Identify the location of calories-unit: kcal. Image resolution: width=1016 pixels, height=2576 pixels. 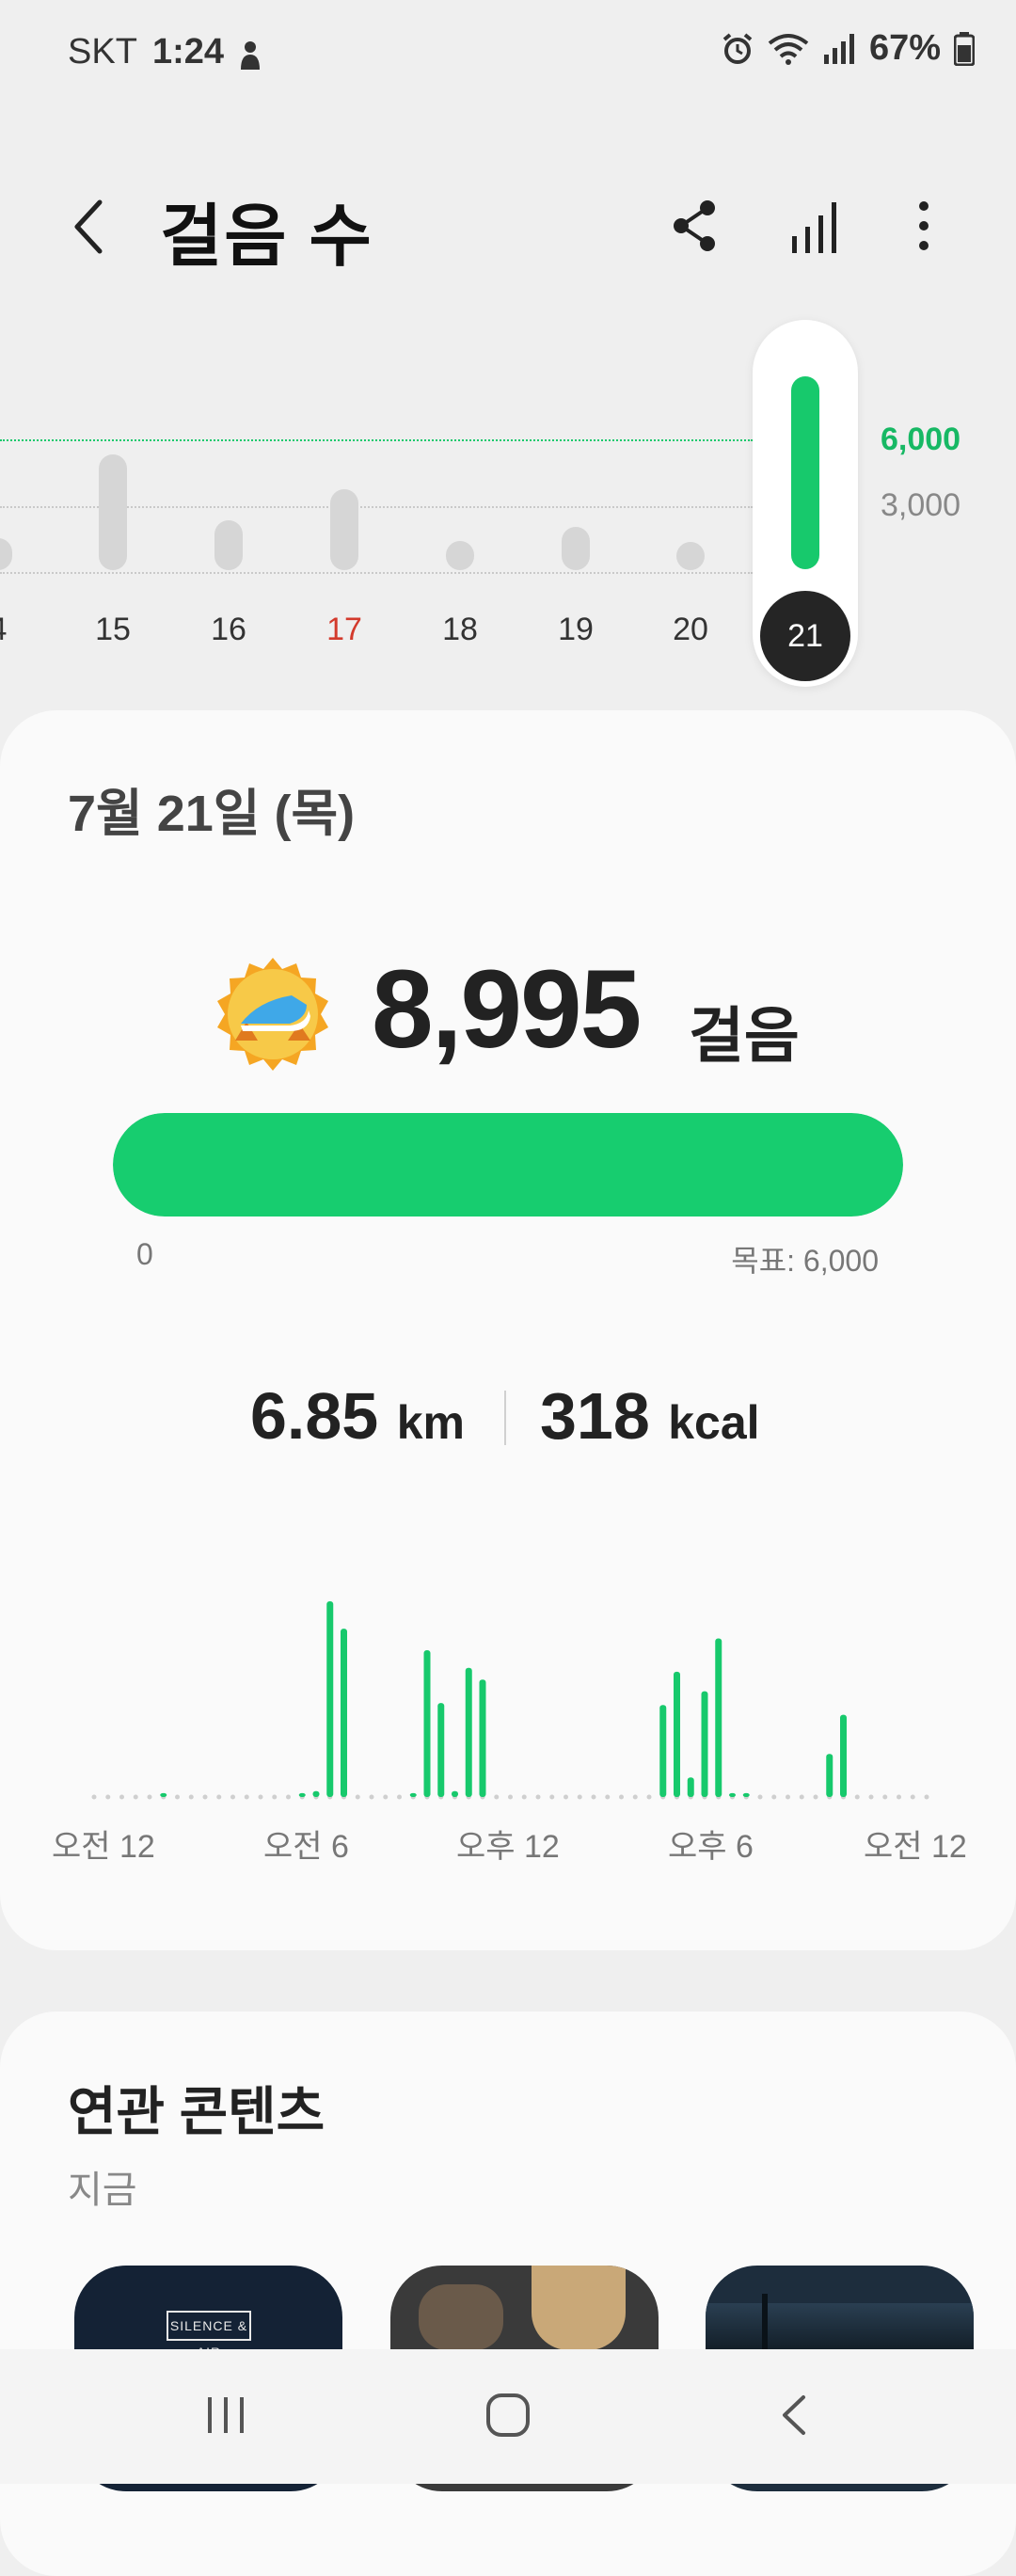
(714, 1422).